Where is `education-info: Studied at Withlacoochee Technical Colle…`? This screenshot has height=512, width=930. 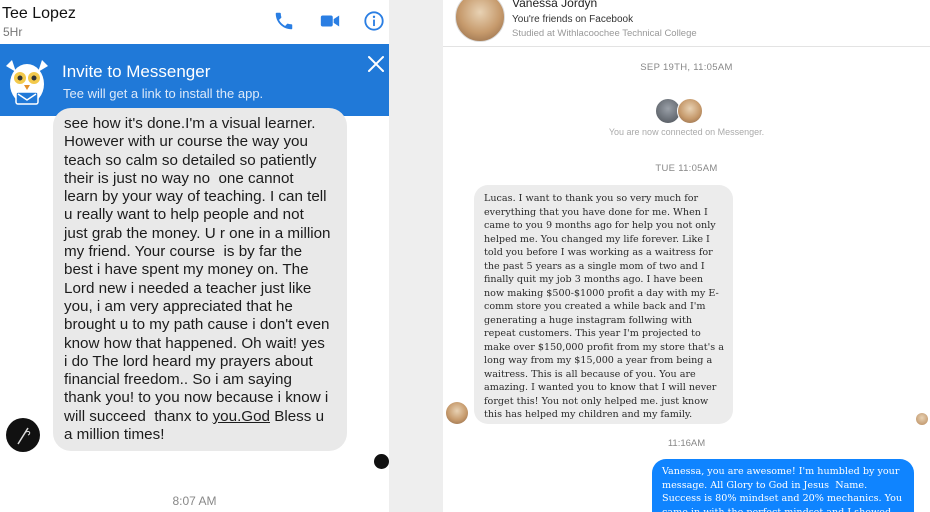 education-info: Studied at Withlacoochee Technical Colle… is located at coordinates (604, 33).